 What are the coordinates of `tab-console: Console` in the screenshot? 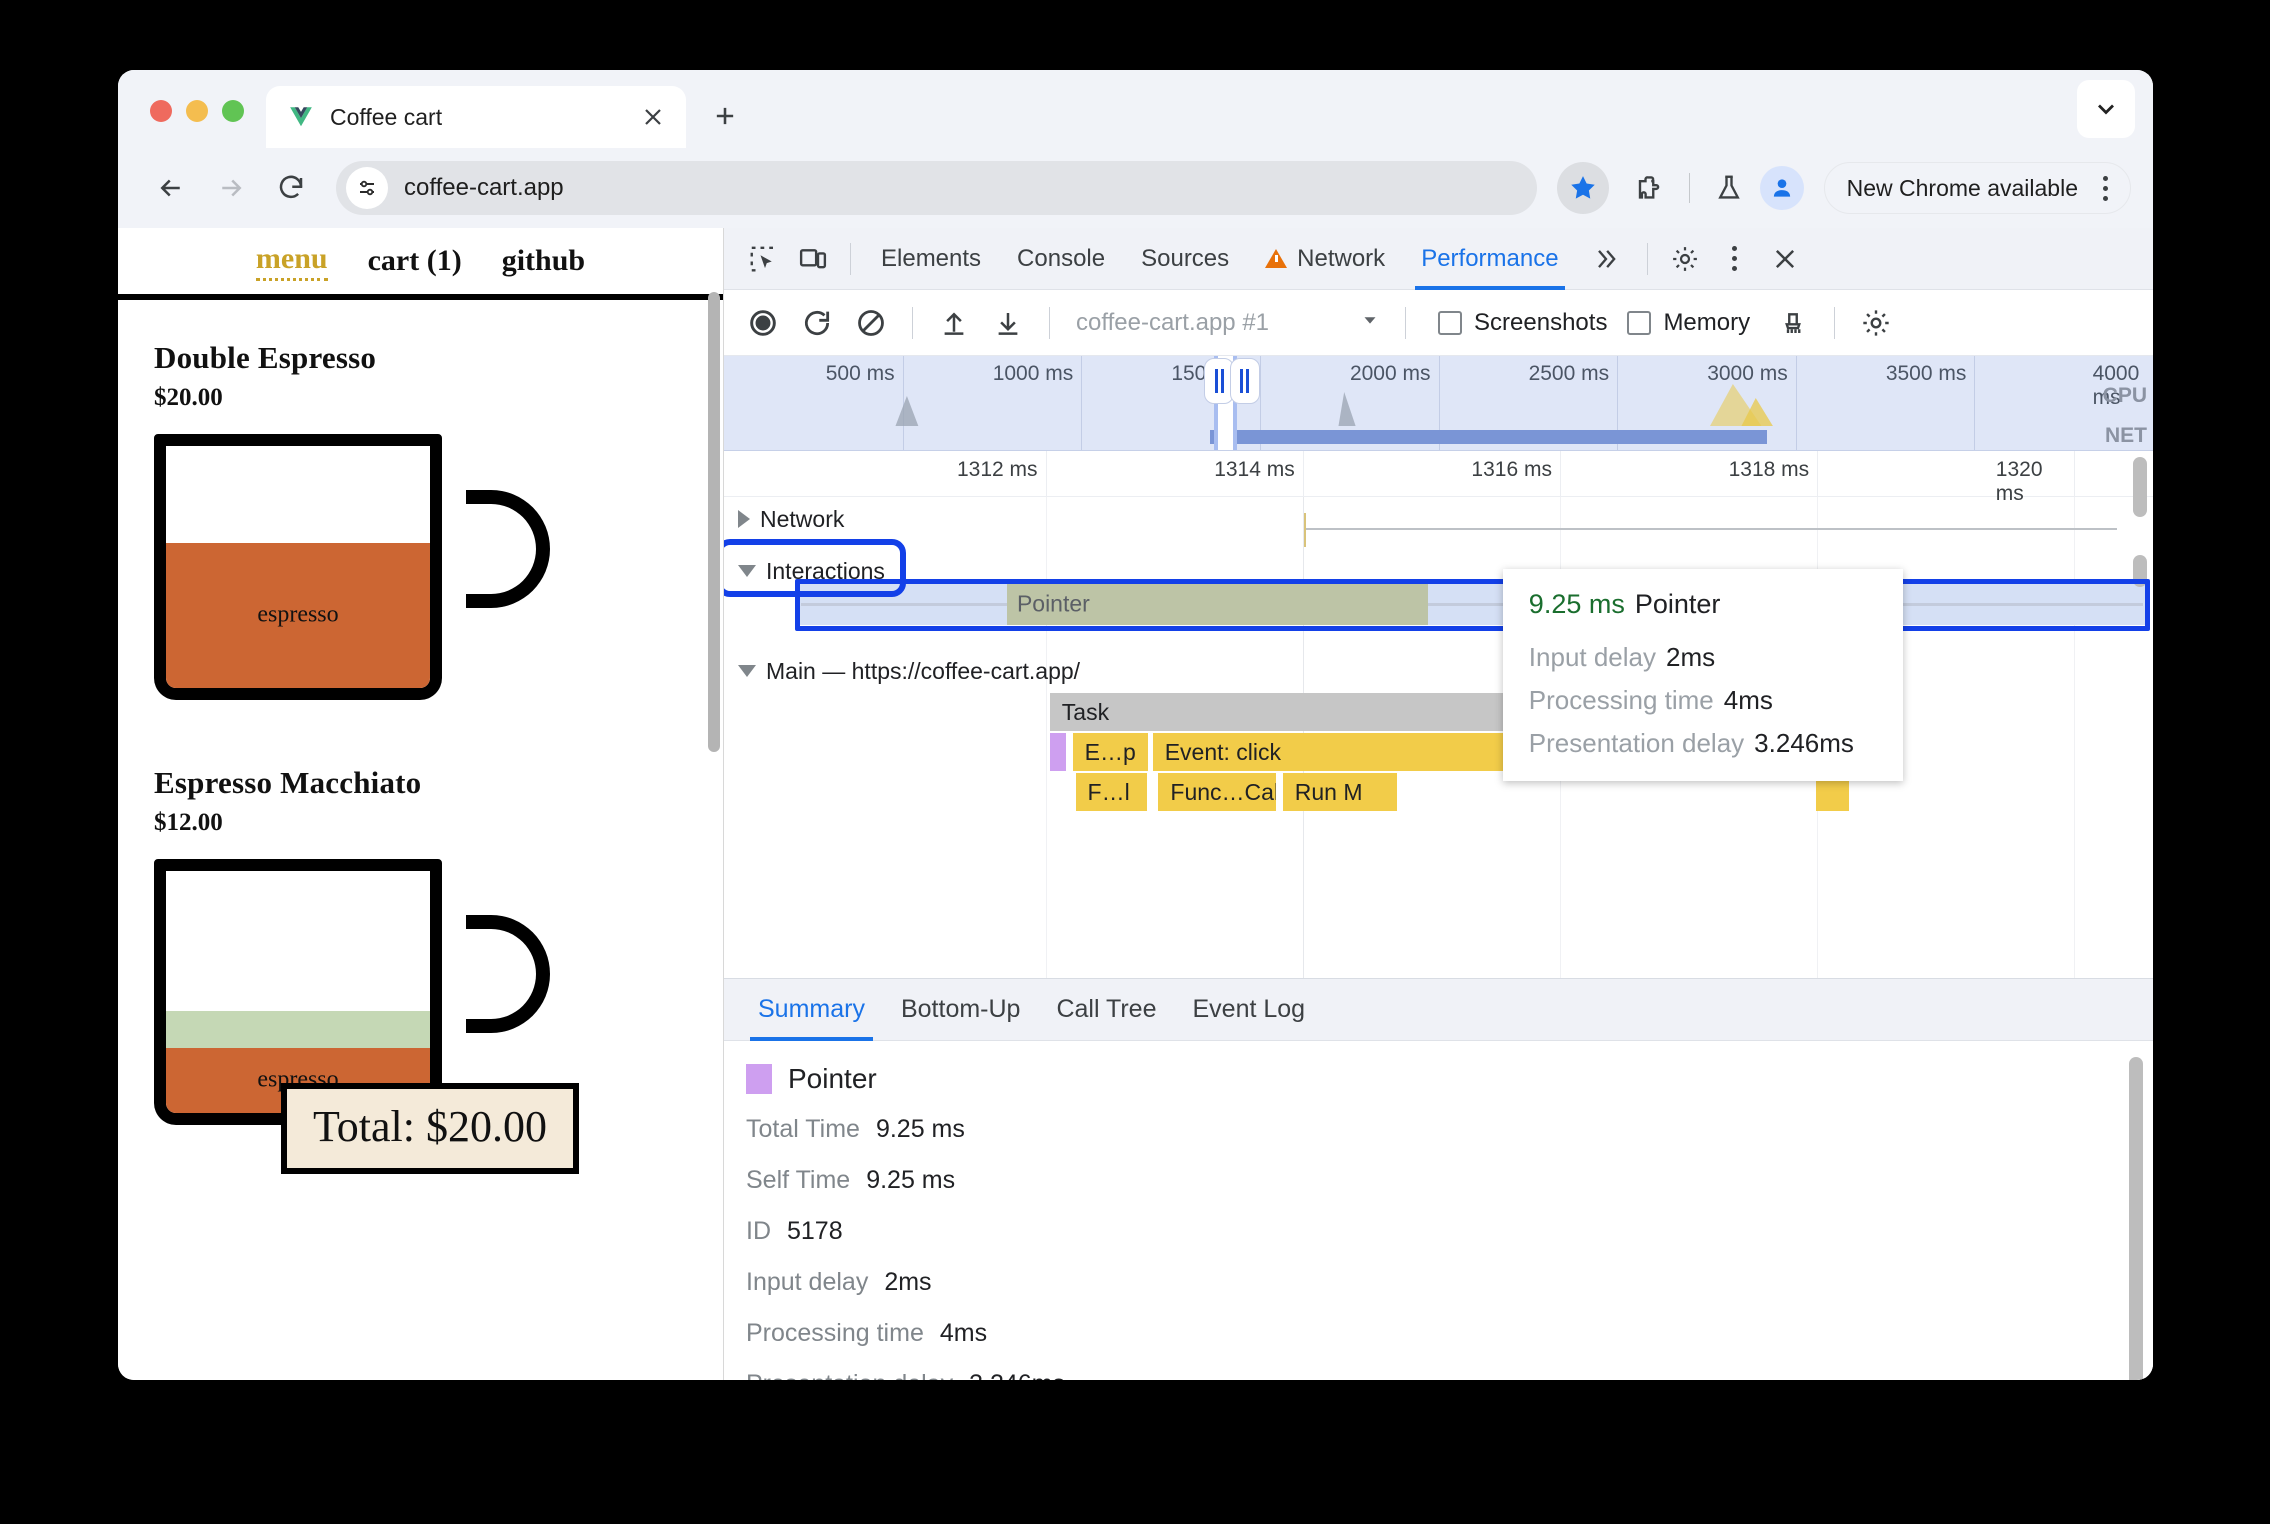 It's located at (1061, 259).